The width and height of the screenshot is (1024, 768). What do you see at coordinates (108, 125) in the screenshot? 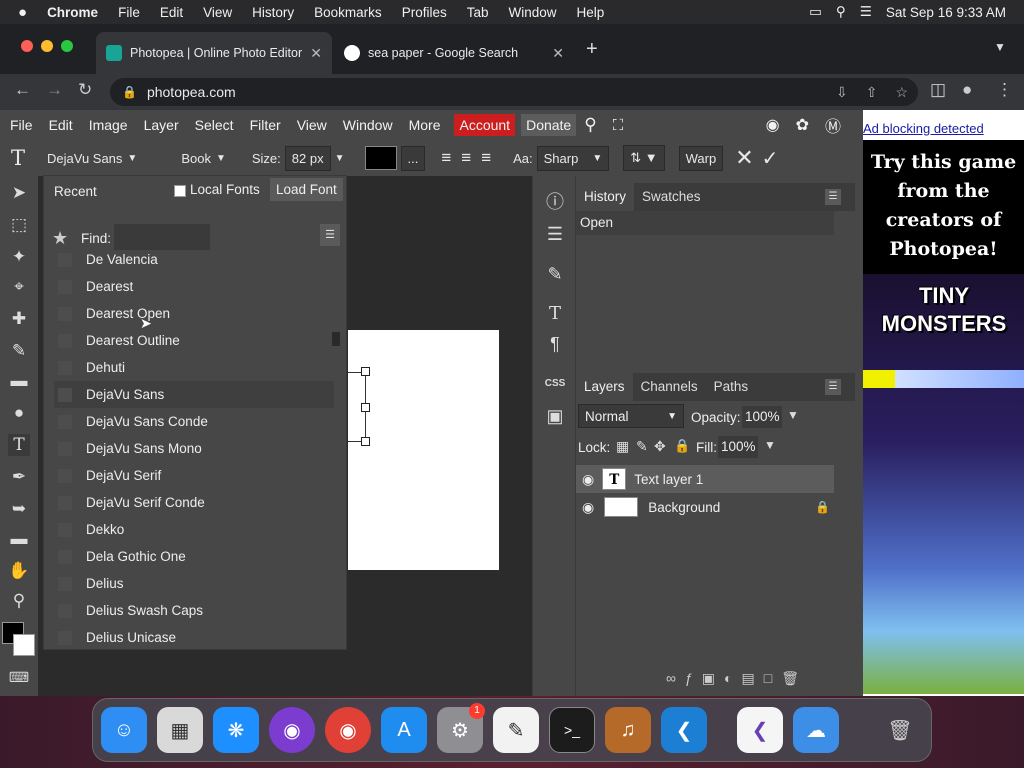
I see `pp-menu-image: Image` at bounding box center [108, 125].